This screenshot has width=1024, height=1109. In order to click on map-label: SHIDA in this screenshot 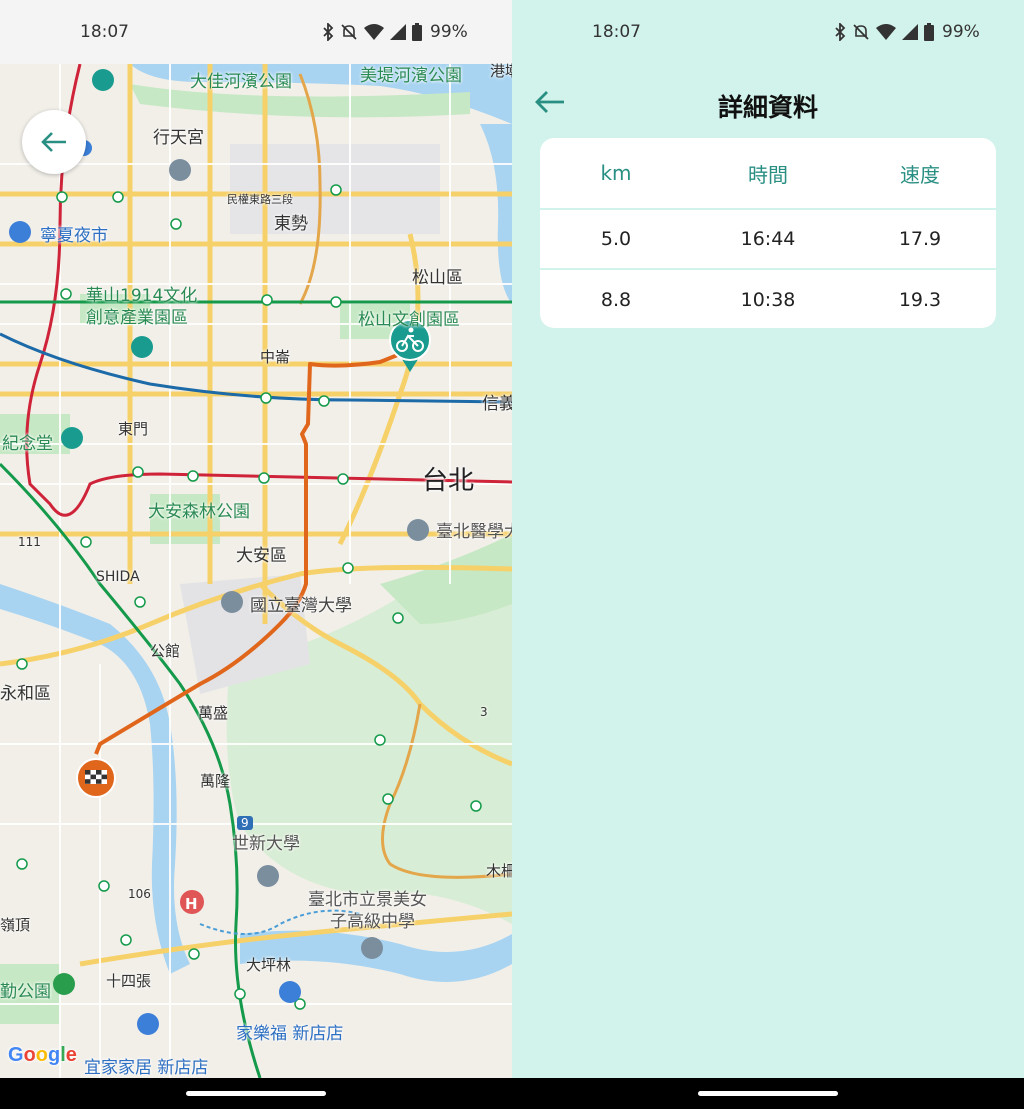, I will do `click(118, 577)`.